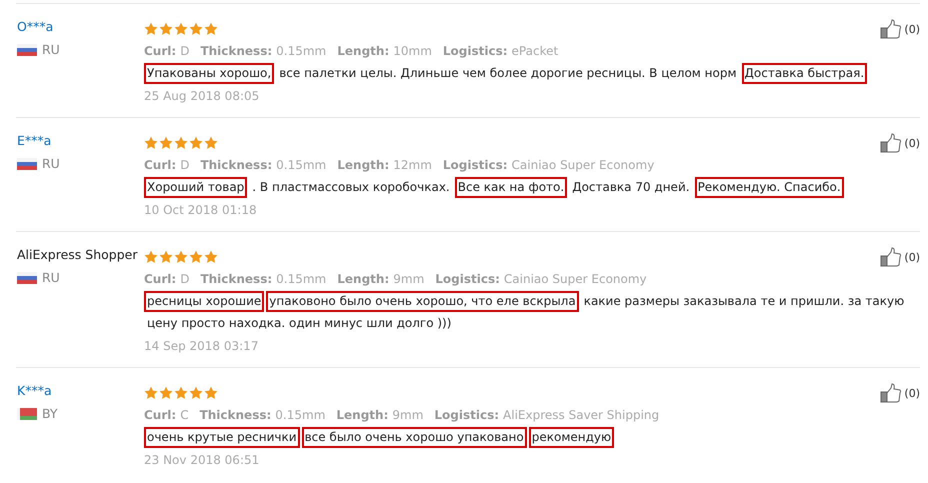 Image resolution: width=928 pixels, height=483 pixels. I want to click on highlighted-phrase: очень крутые реснички, so click(222, 437).